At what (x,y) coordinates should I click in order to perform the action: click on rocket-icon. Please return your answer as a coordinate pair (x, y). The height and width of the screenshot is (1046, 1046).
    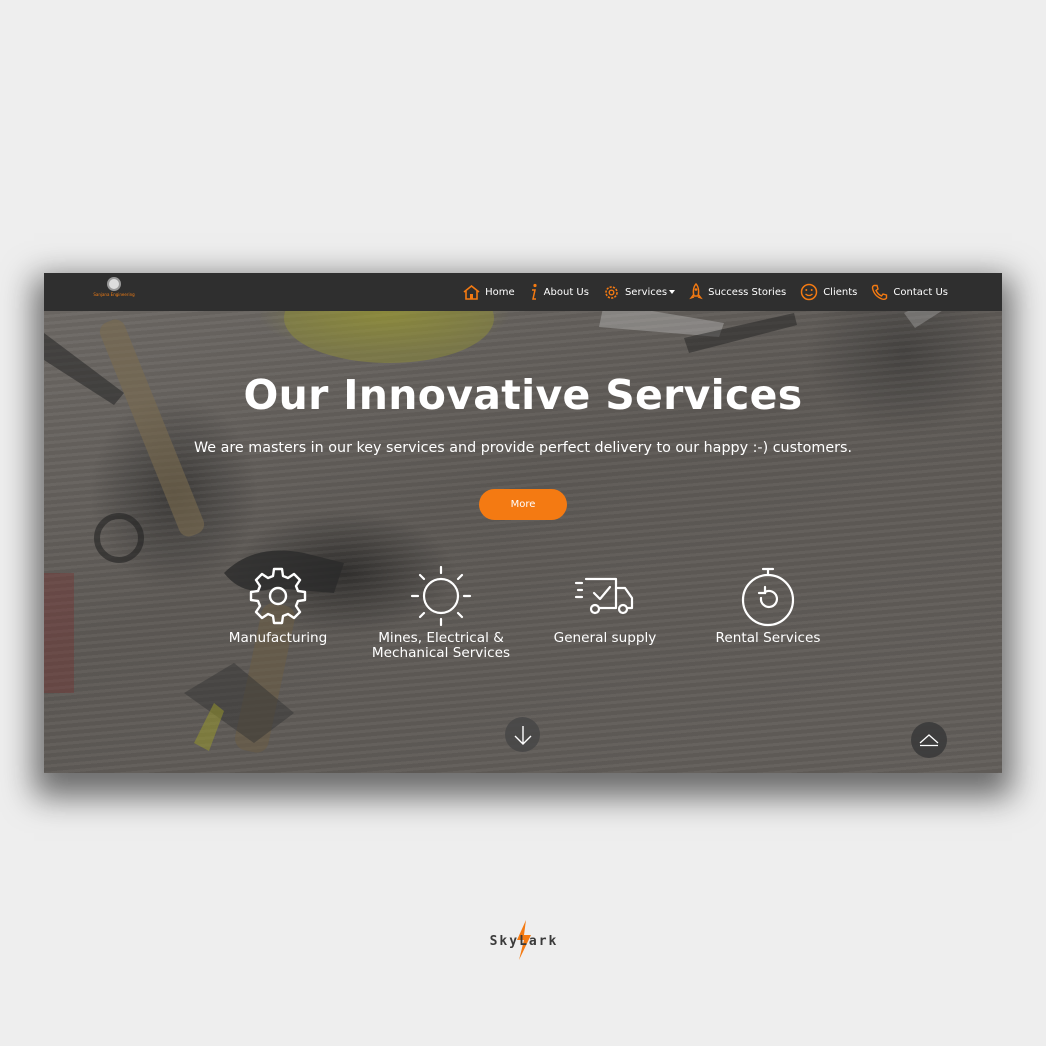
    Looking at the image, I should click on (696, 291).